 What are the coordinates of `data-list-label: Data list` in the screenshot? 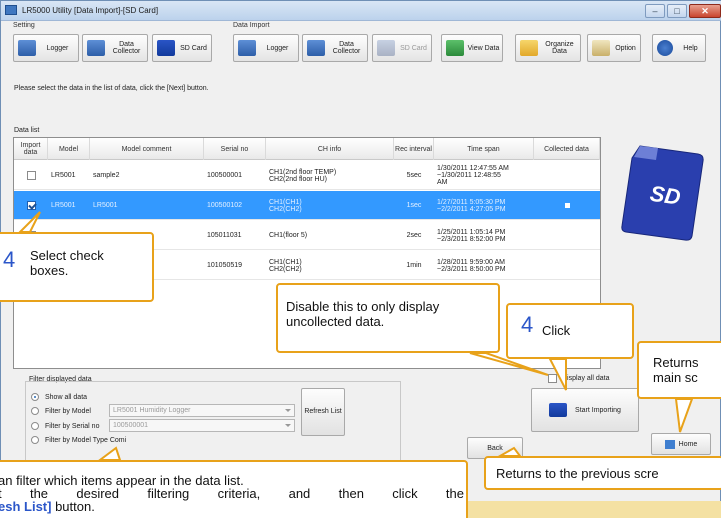 It's located at (27, 130).